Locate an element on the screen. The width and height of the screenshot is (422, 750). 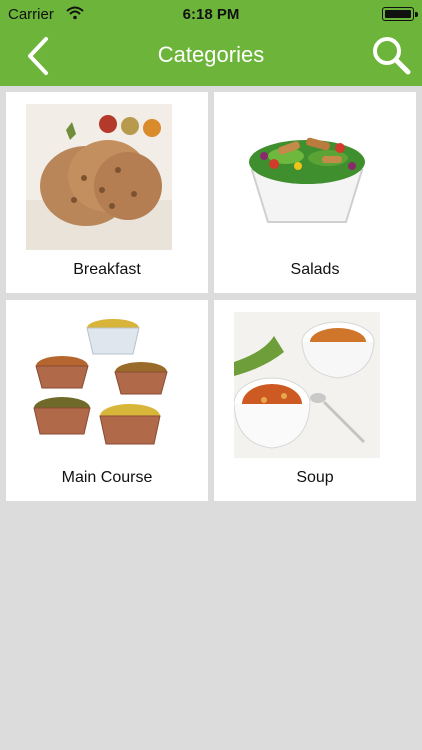
page-title: Categories is located at coordinates (211, 54).